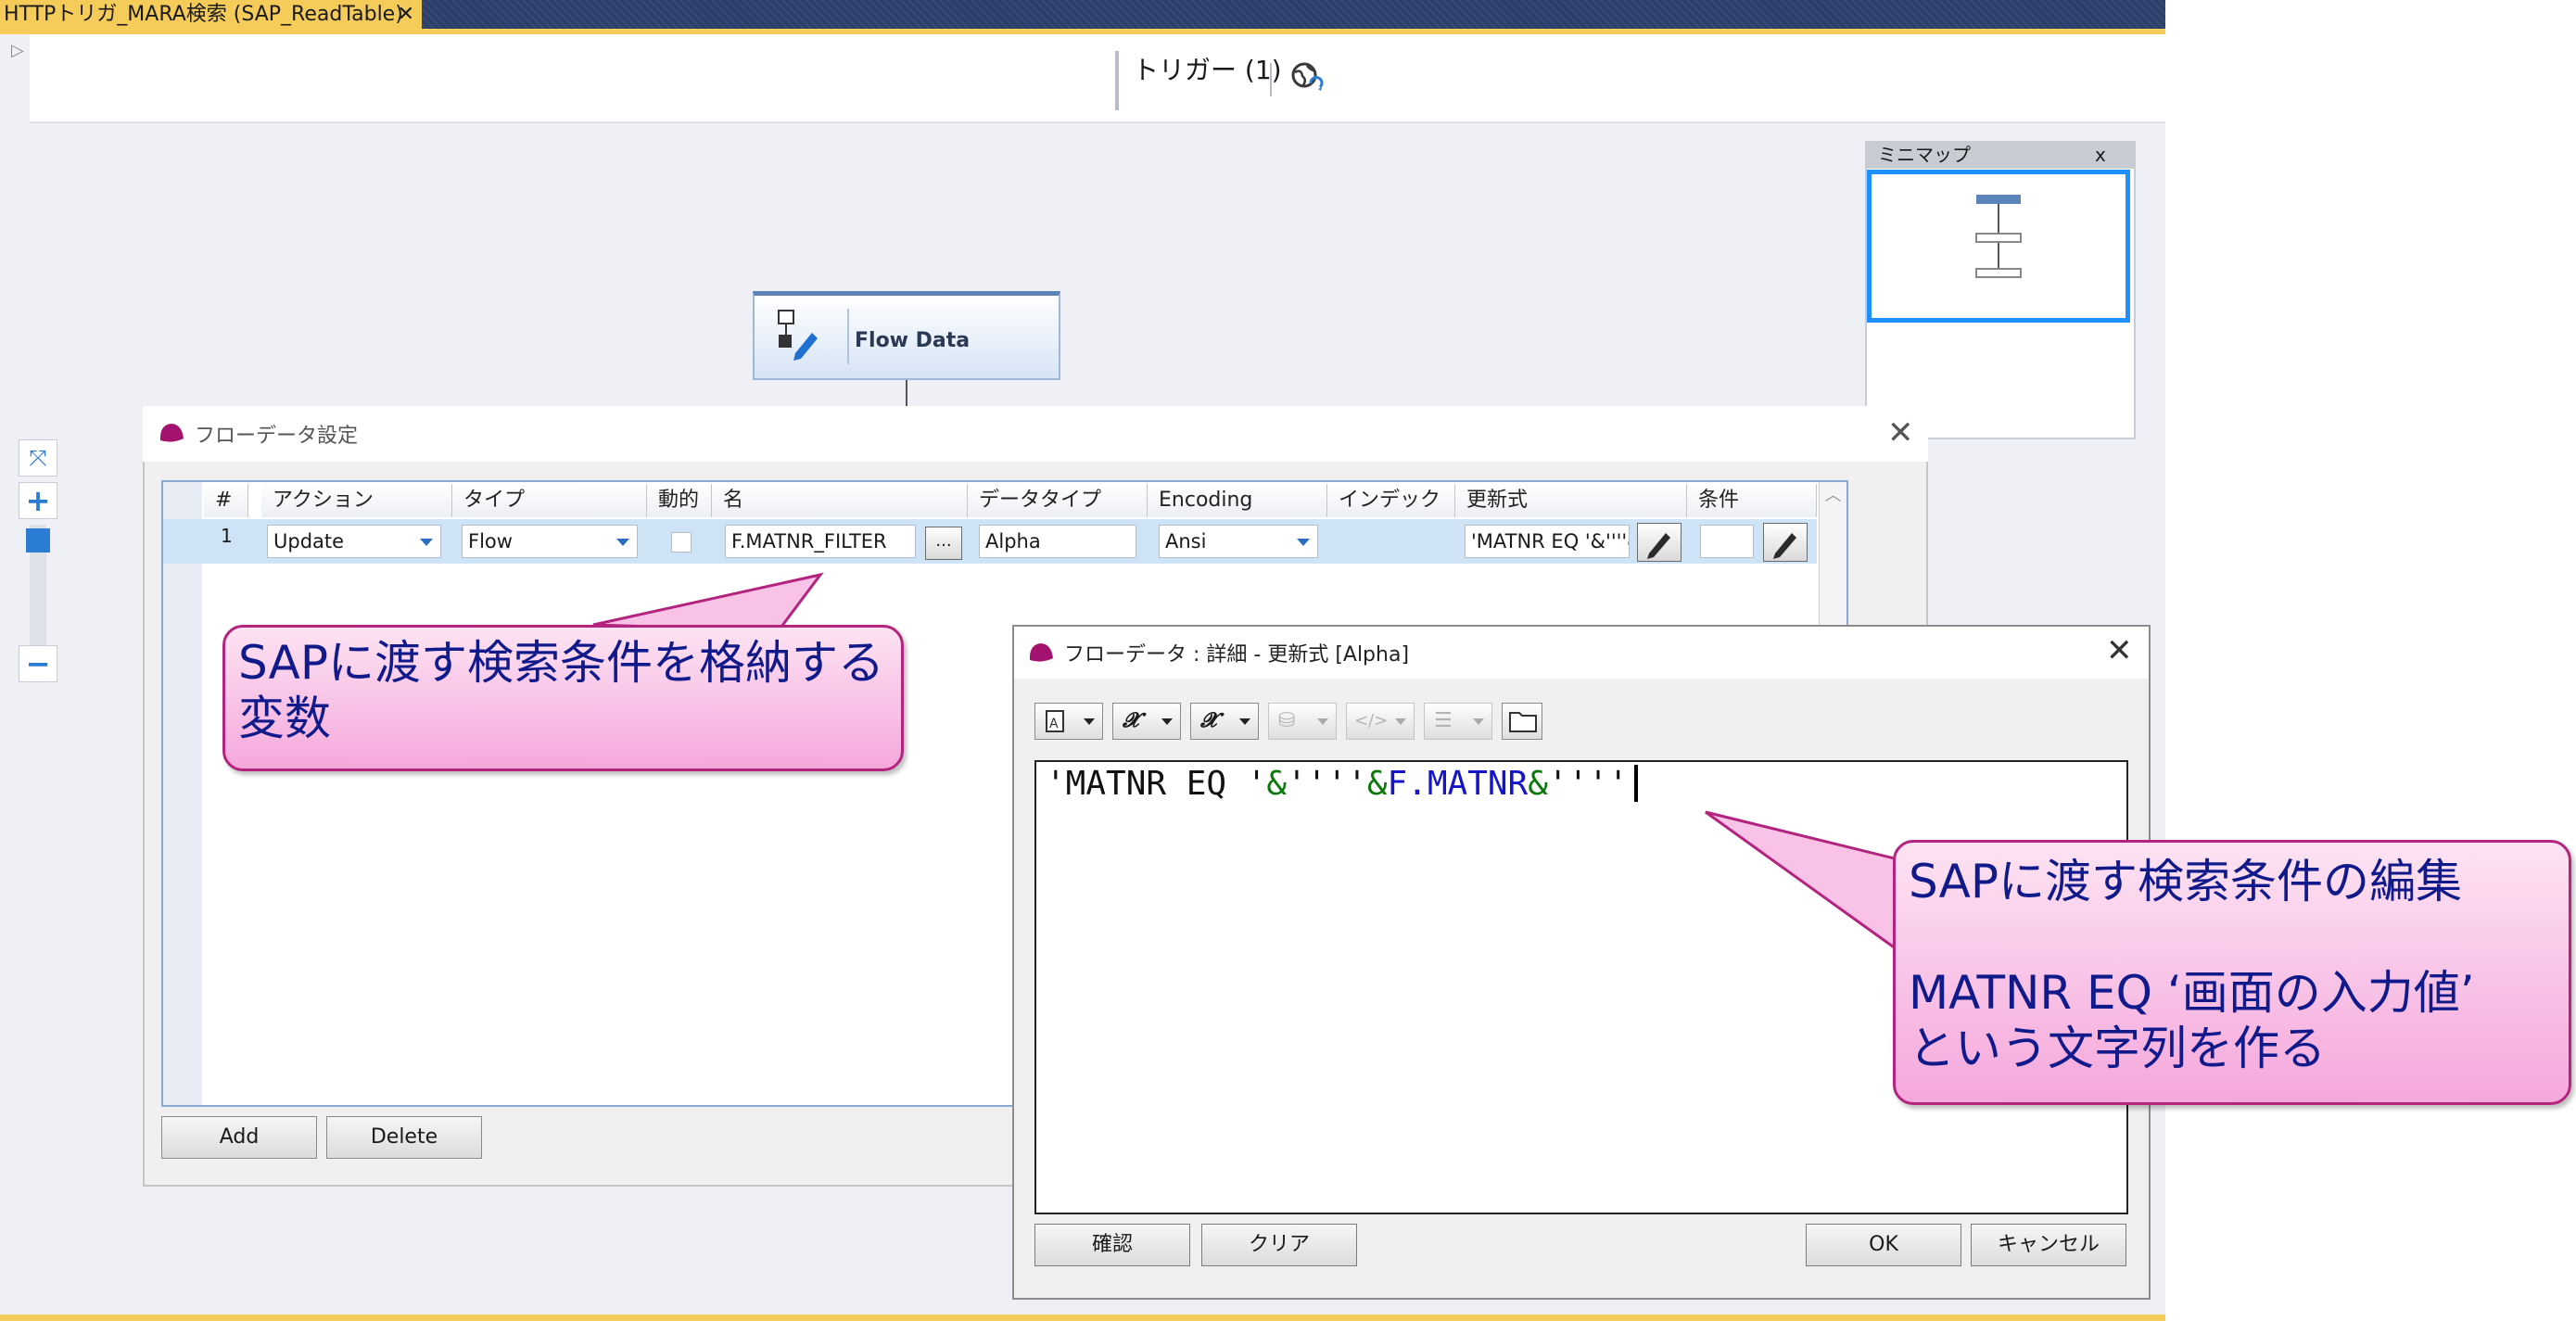  I want to click on variable-x-icon: 𝓧, so click(1131, 720).